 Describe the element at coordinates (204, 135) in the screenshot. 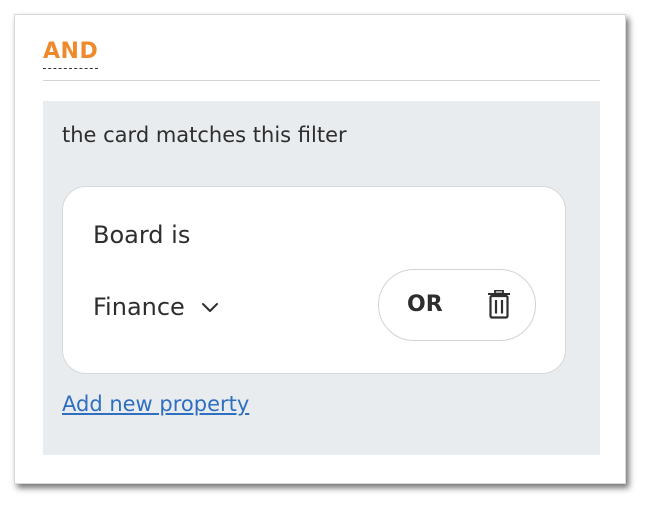

I see `group-title: the card matches this filter` at that location.